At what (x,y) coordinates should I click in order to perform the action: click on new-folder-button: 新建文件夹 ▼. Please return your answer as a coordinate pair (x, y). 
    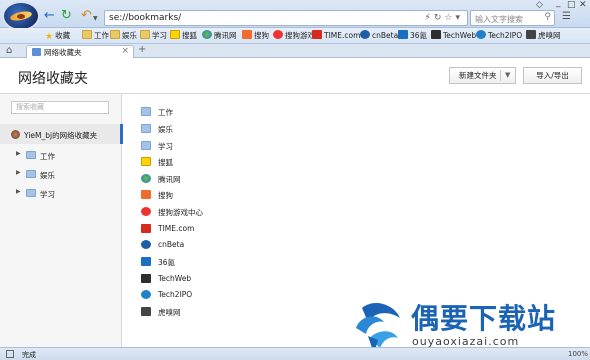
    Looking at the image, I should click on (482, 75).